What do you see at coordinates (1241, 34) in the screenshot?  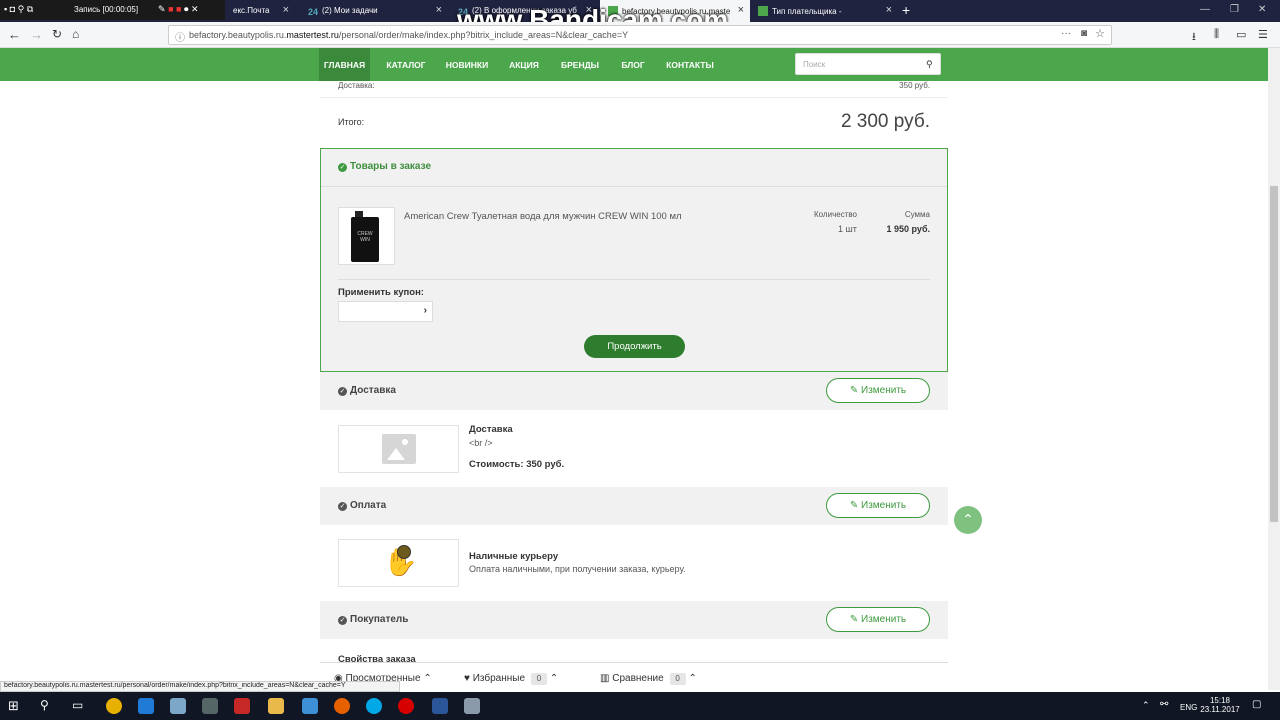 I see `sidebar-icon: ▭` at bounding box center [1241, 34].